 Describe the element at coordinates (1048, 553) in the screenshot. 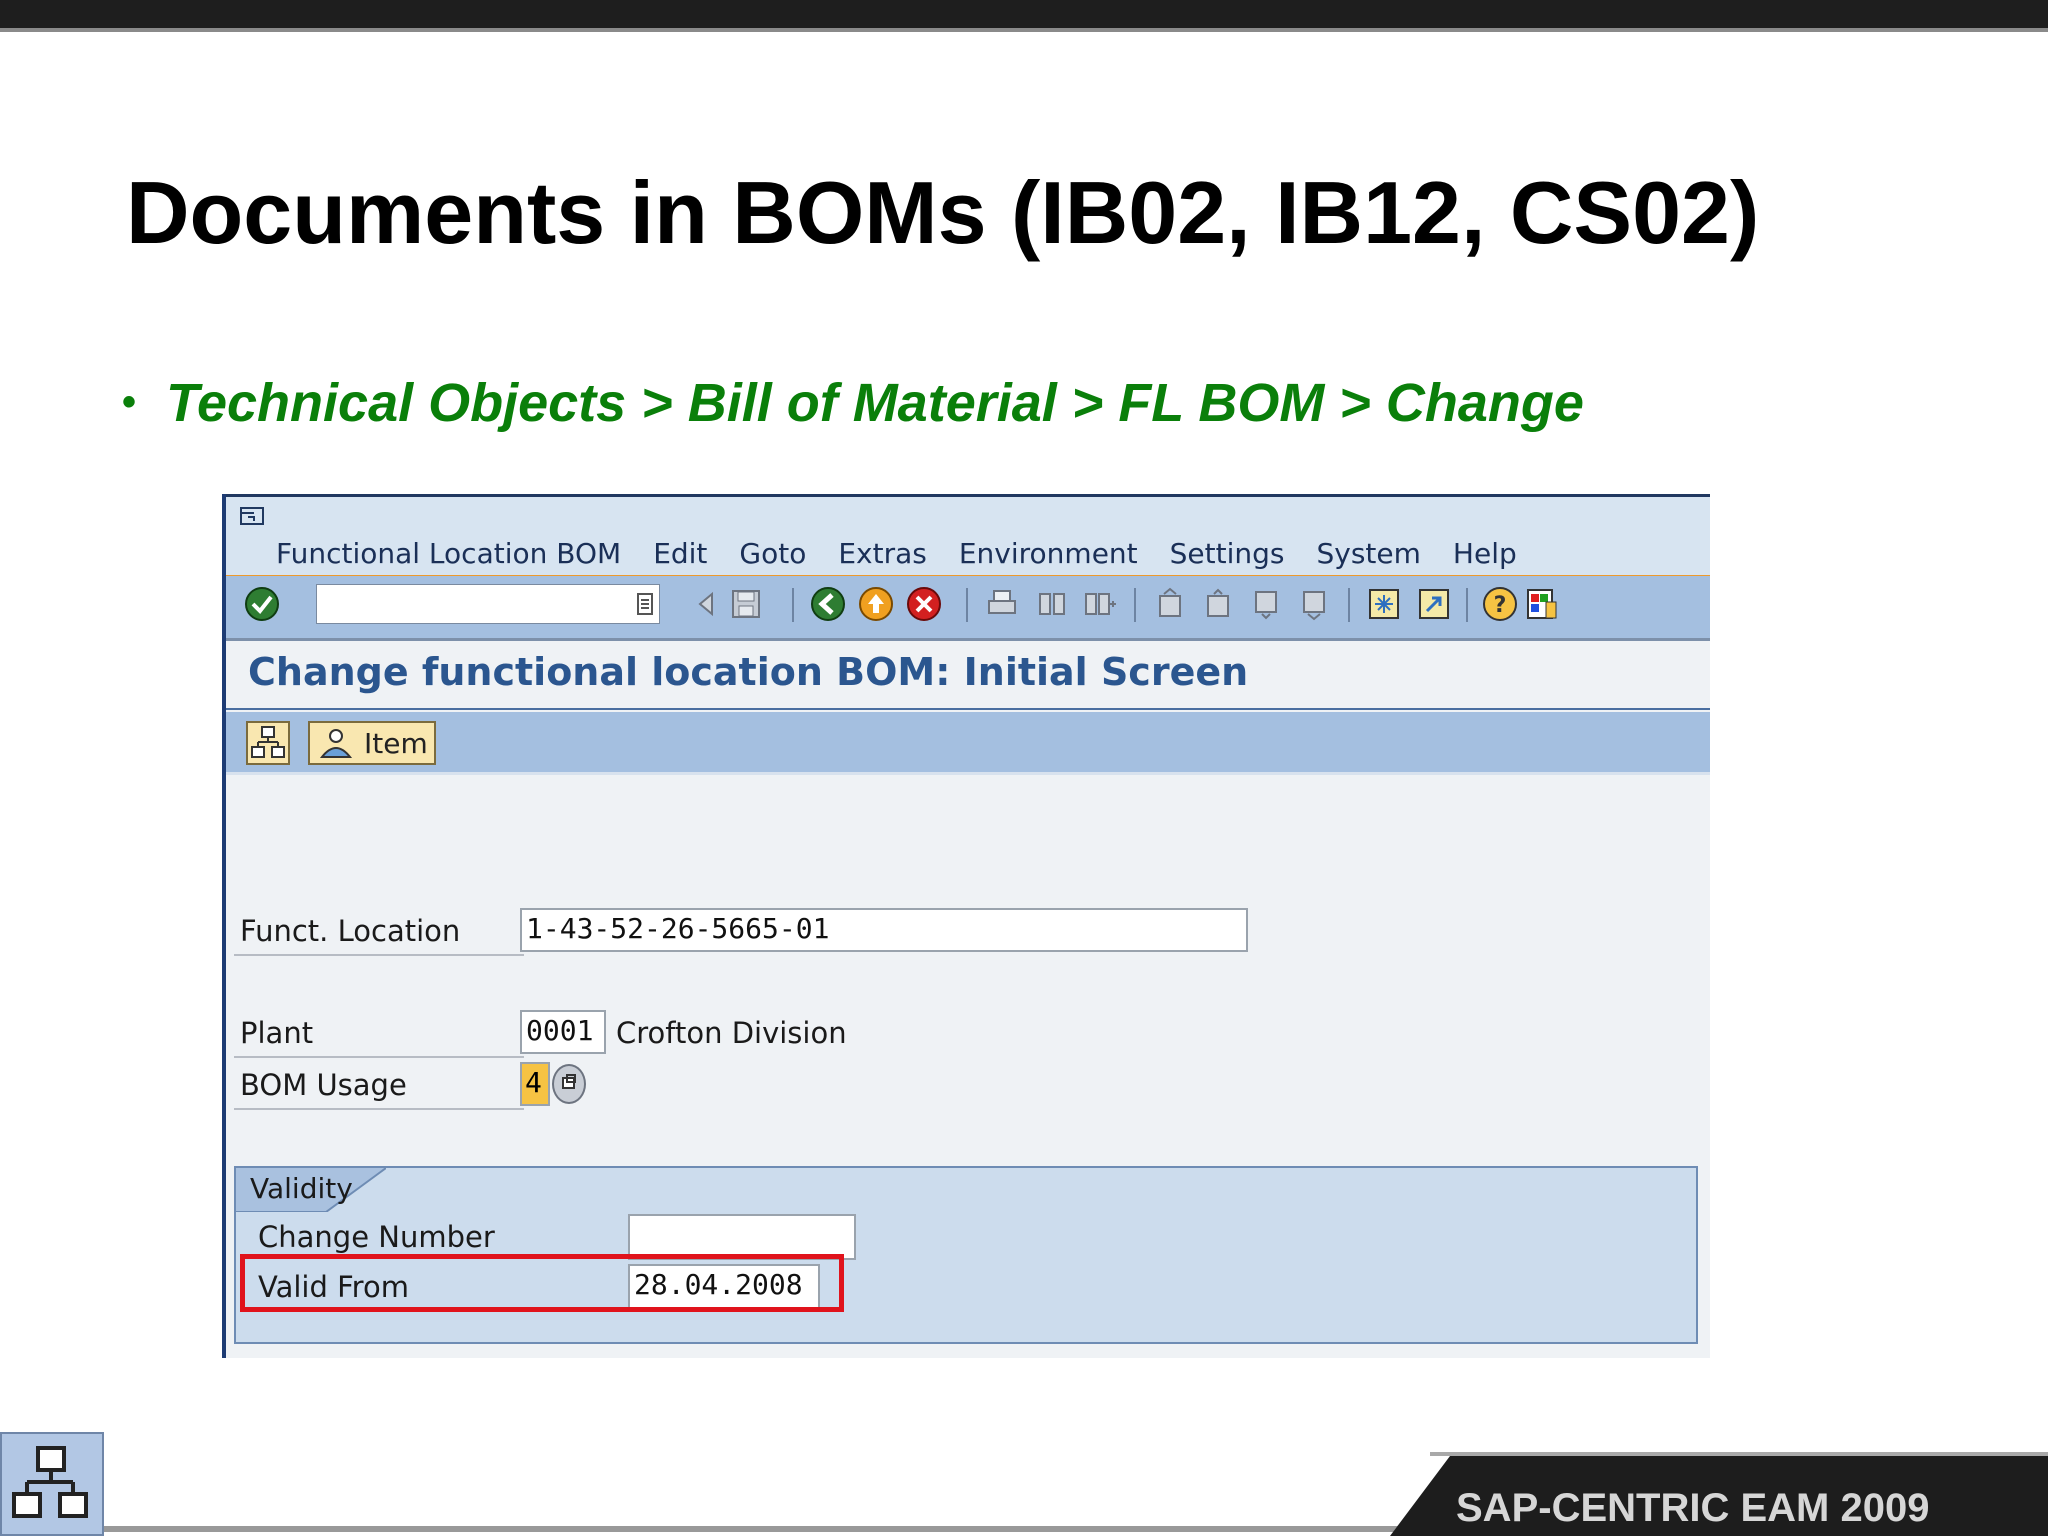

I see `menu-environment: Environment` at that location.